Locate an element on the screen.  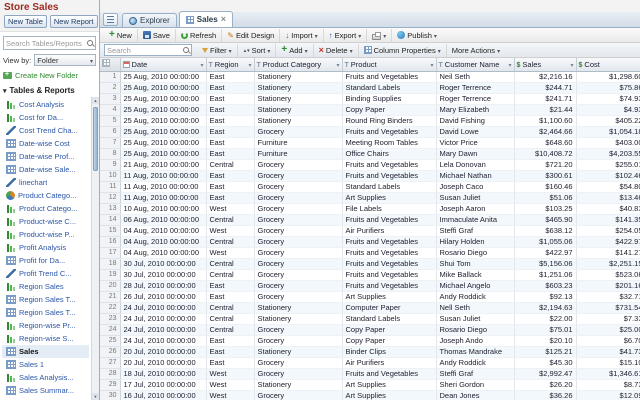
cell-product: Computer Paper is located at coordinates (389, 308).